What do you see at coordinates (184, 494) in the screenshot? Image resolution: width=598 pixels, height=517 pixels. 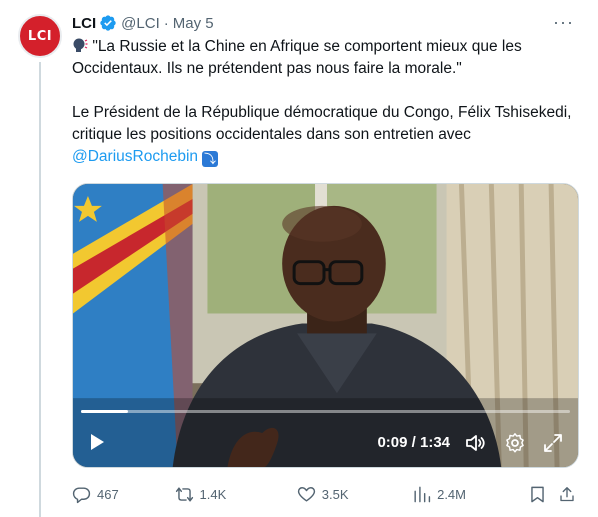 I see `repost-icon` at bounding box center [184, 494].